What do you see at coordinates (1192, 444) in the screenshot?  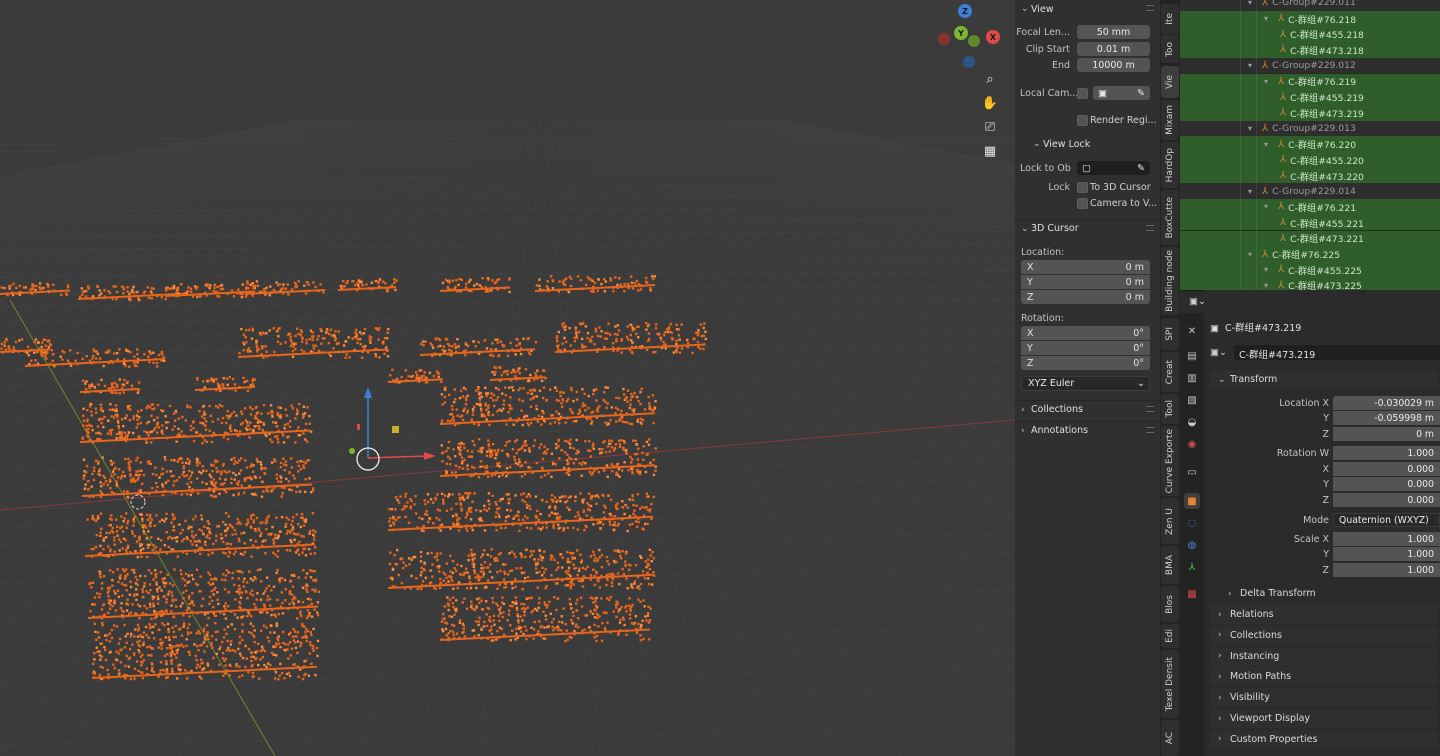 I see `world-tab-icon: ◉` at bounding box center [1192, 444].